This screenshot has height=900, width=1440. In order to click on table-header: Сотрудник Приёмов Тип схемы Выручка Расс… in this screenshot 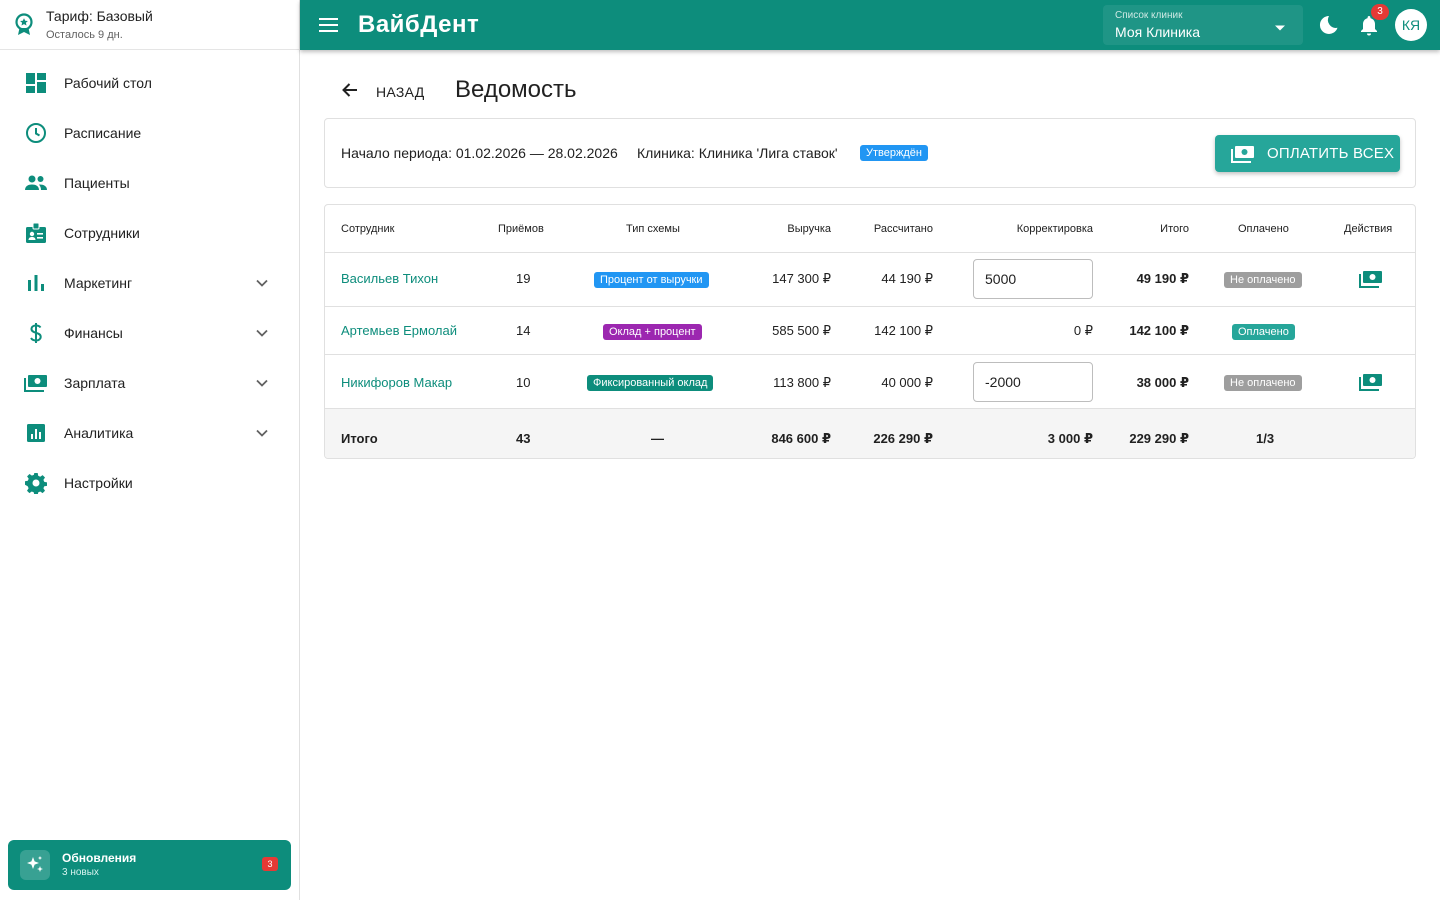, I will do `click(870, 229)`.